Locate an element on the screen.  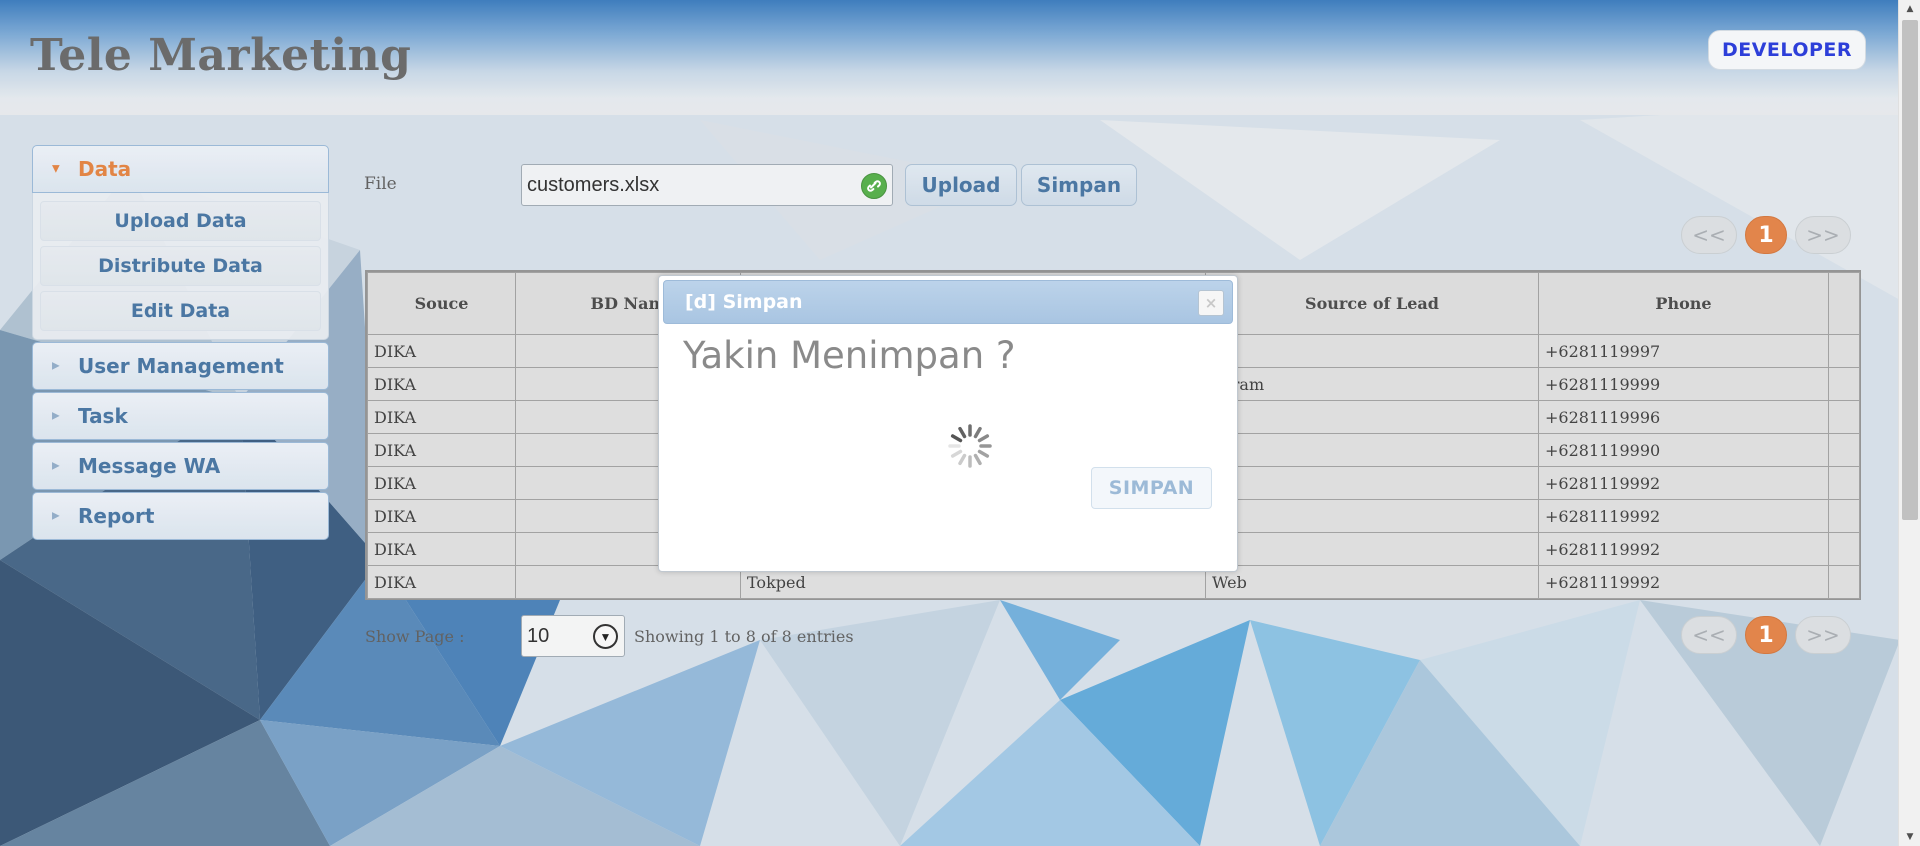
dialog-title: [d] Simpan is located at coordinates (744, 302).